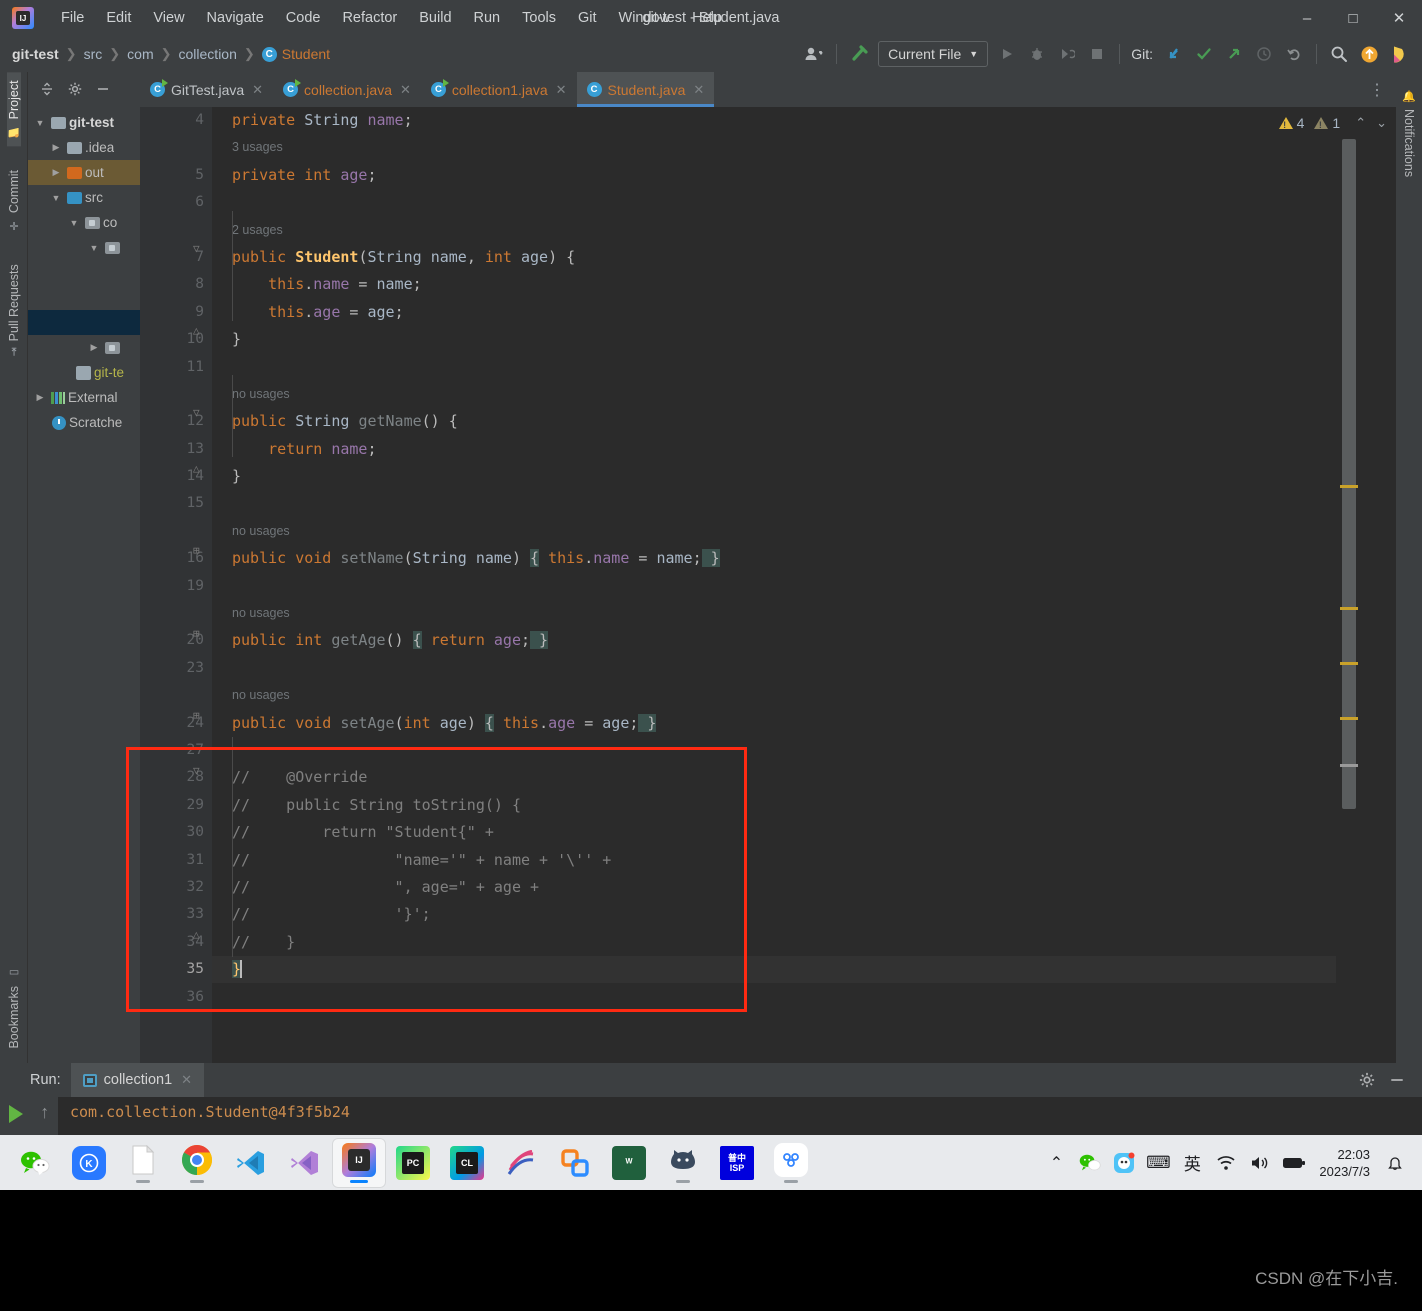 This screenshot has width=1422, height=1311. Describe the element at coordinates (306, 54) in the screenshot. I see `breadcrumb-student: Student` at that location.